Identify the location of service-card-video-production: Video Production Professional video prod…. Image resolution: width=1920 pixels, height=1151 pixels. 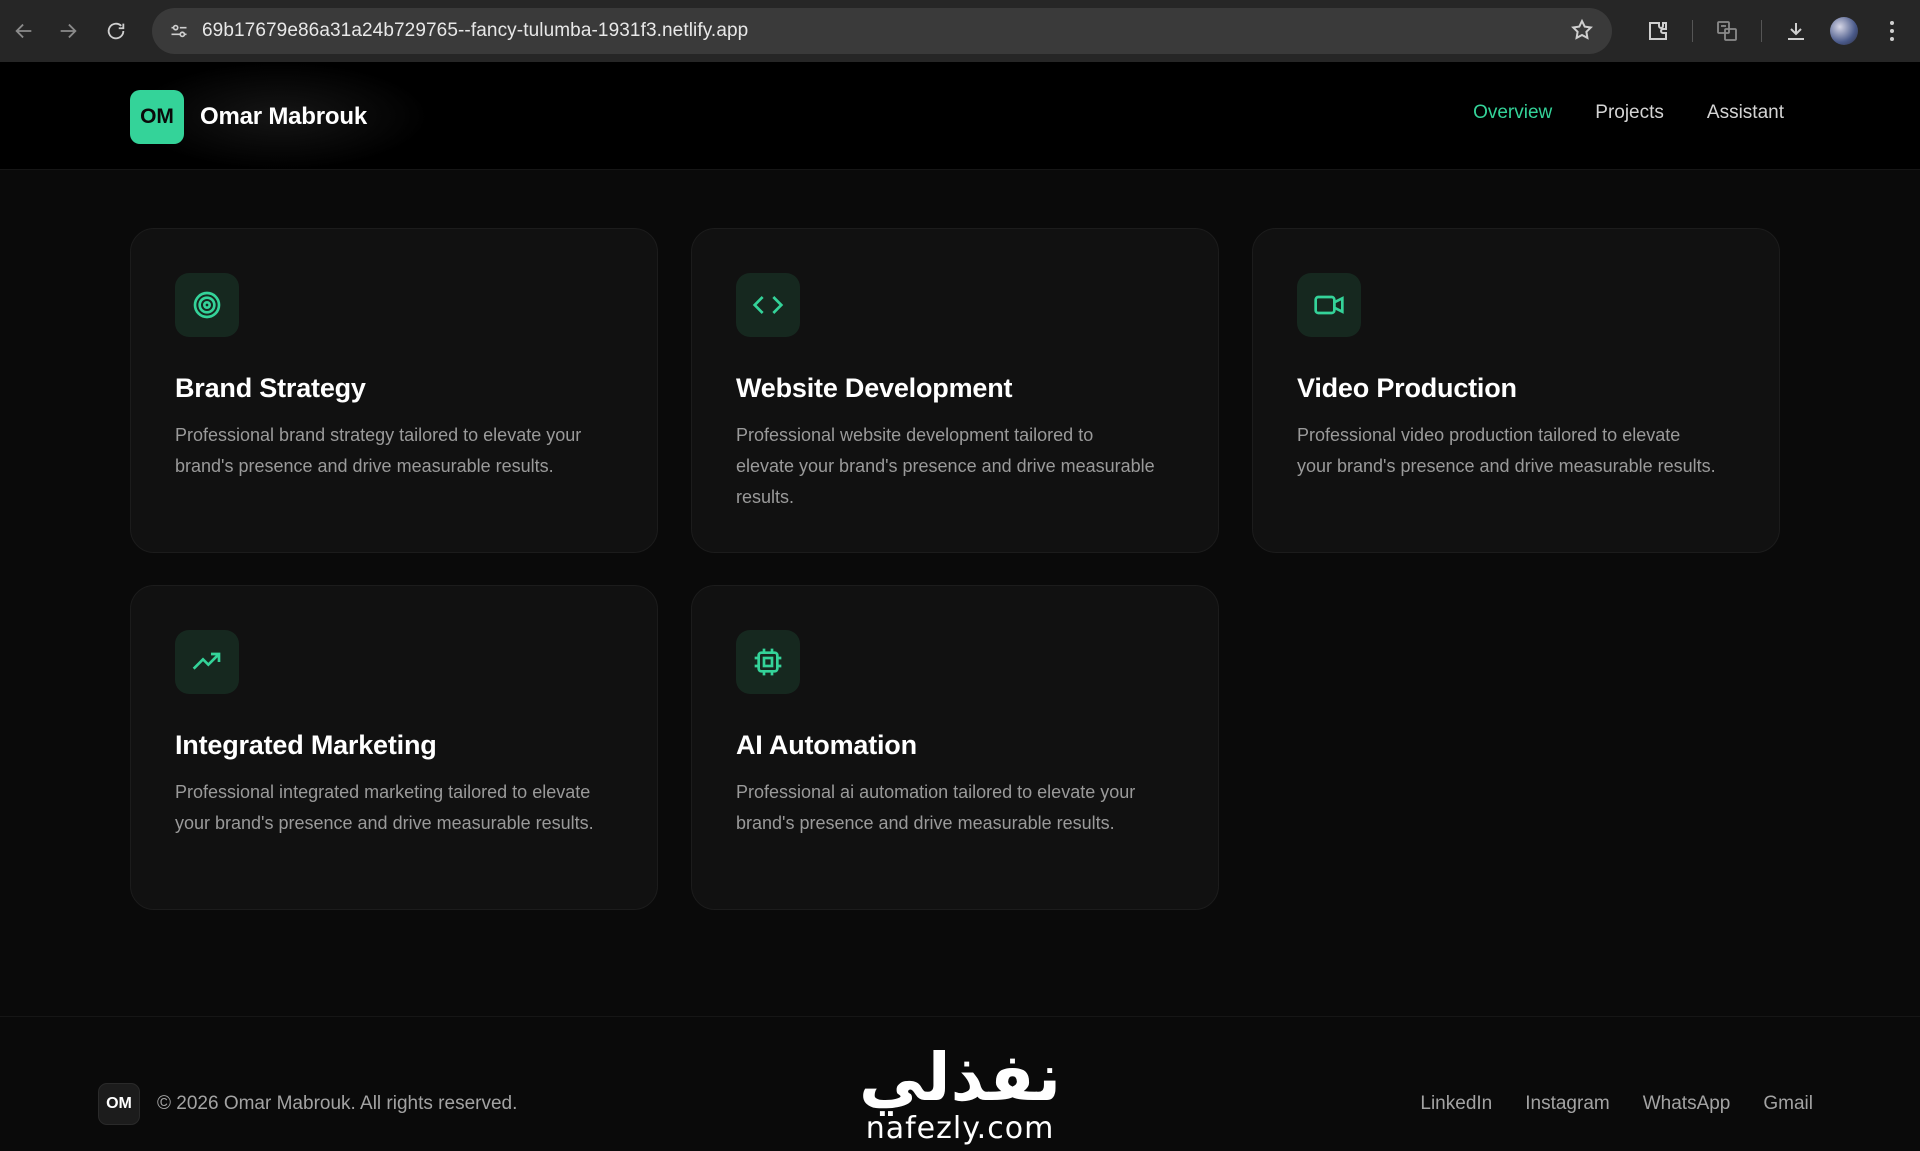
(1516, 390).